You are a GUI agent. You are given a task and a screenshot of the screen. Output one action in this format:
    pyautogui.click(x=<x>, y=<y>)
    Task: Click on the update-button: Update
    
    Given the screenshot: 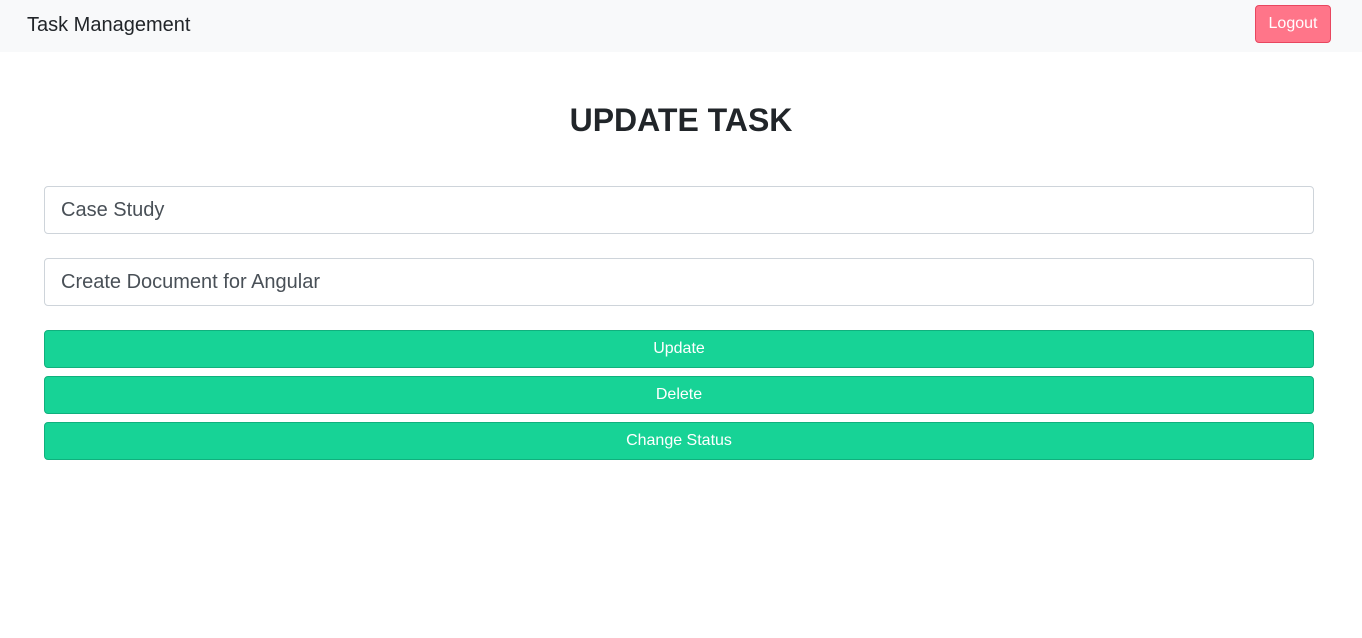 What is the action you would take?
    pyautogui.click(x=679, y=349)
    